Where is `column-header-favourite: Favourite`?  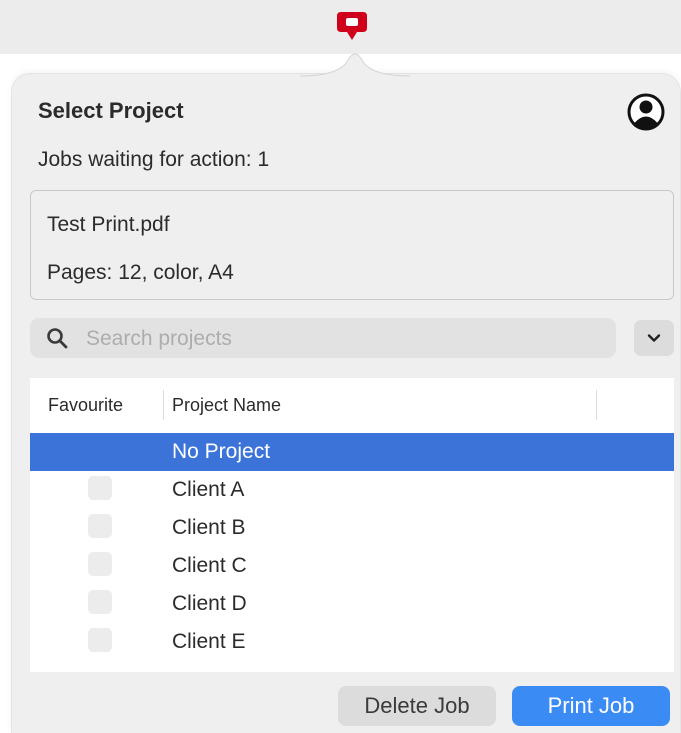 column-header-favourite: Favourite is located at coordinates (85, 405).